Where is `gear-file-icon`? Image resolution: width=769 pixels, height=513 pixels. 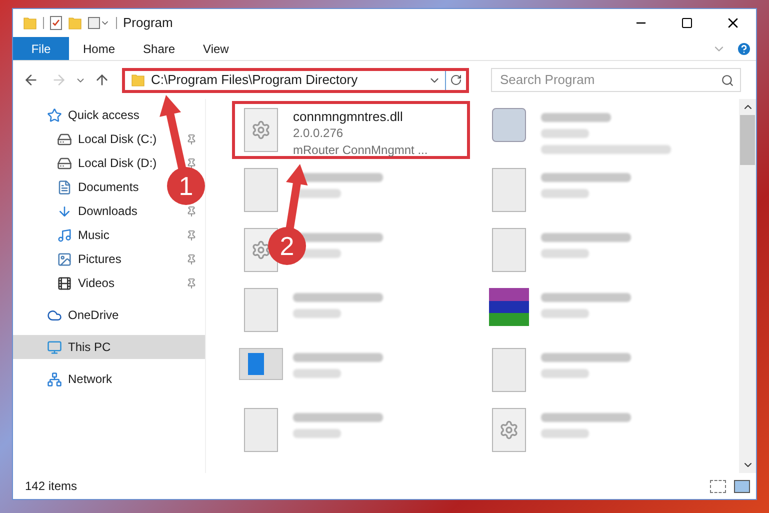
gear-file-icon is located at coordinates (261, 130).